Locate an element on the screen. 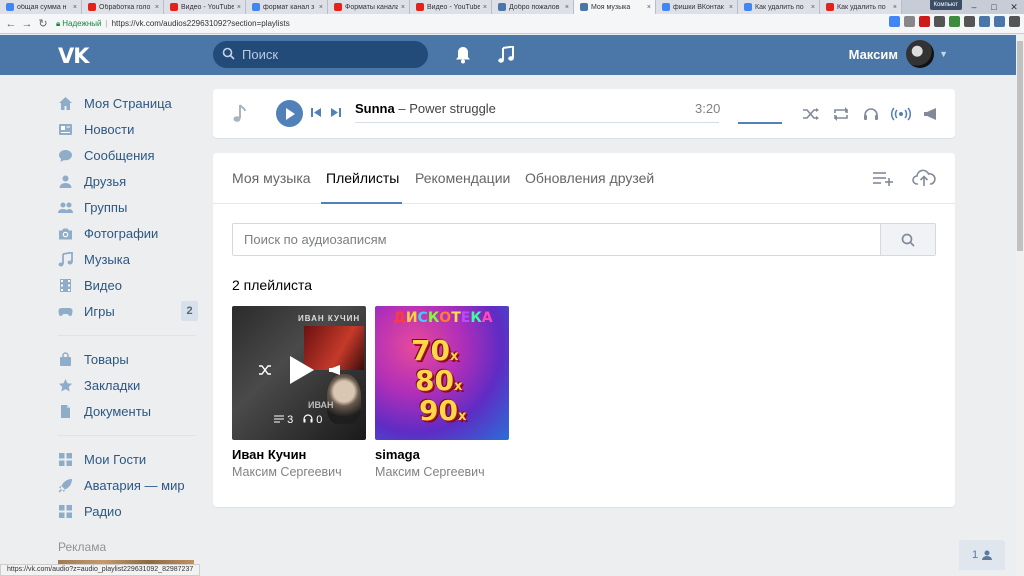  add-playlist-icon is located at coordinates (883, 178).